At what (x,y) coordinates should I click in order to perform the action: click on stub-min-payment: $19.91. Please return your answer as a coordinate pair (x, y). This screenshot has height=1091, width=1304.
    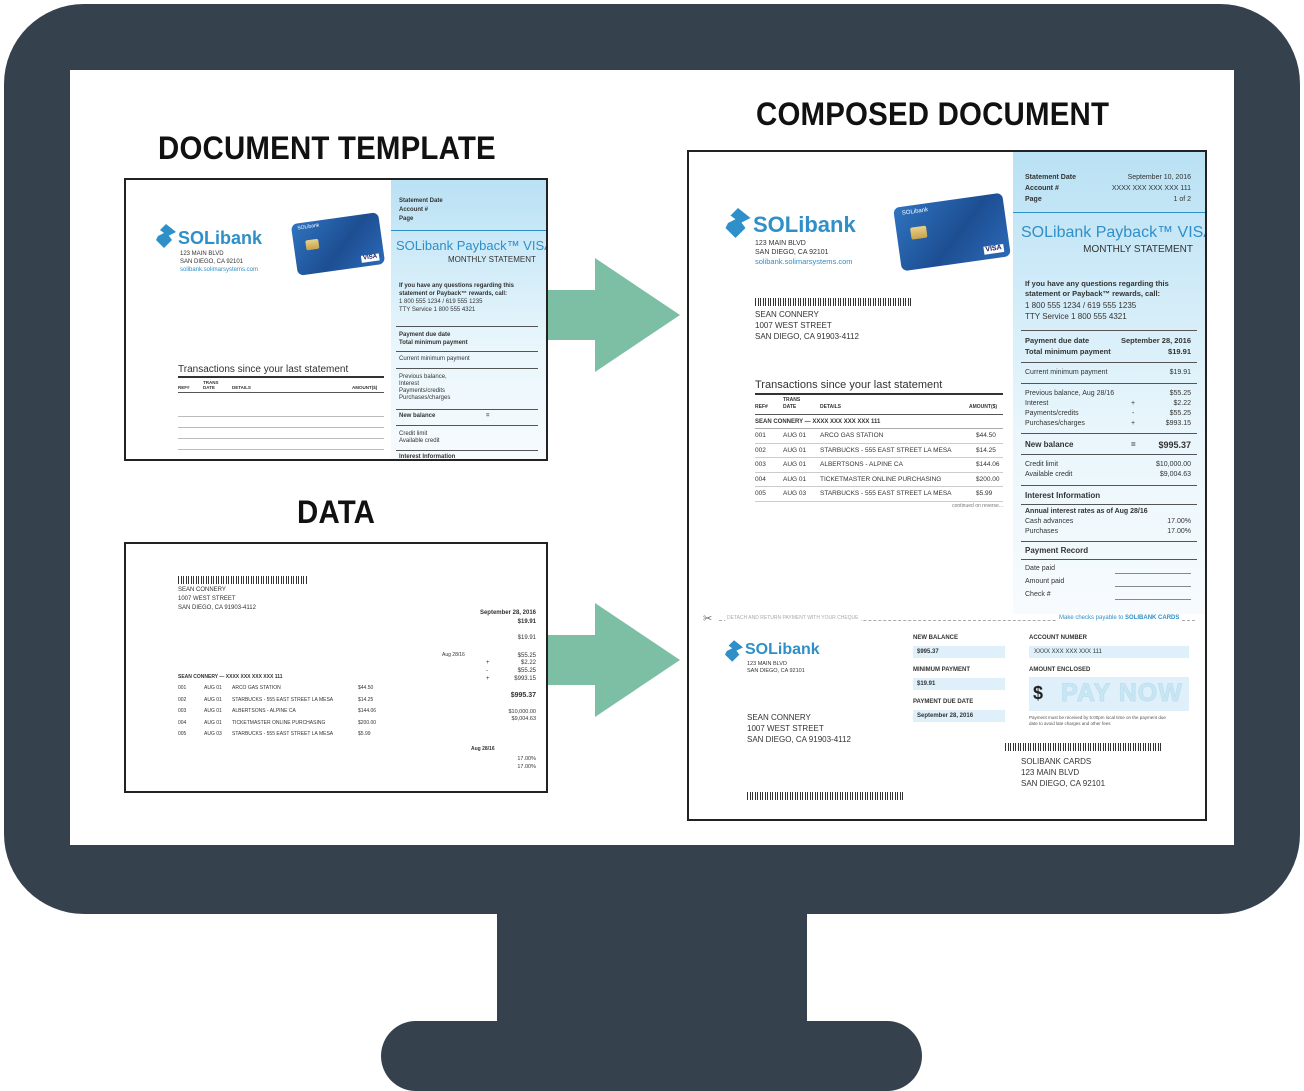
    Looking at the image, I should click on (926, 684).